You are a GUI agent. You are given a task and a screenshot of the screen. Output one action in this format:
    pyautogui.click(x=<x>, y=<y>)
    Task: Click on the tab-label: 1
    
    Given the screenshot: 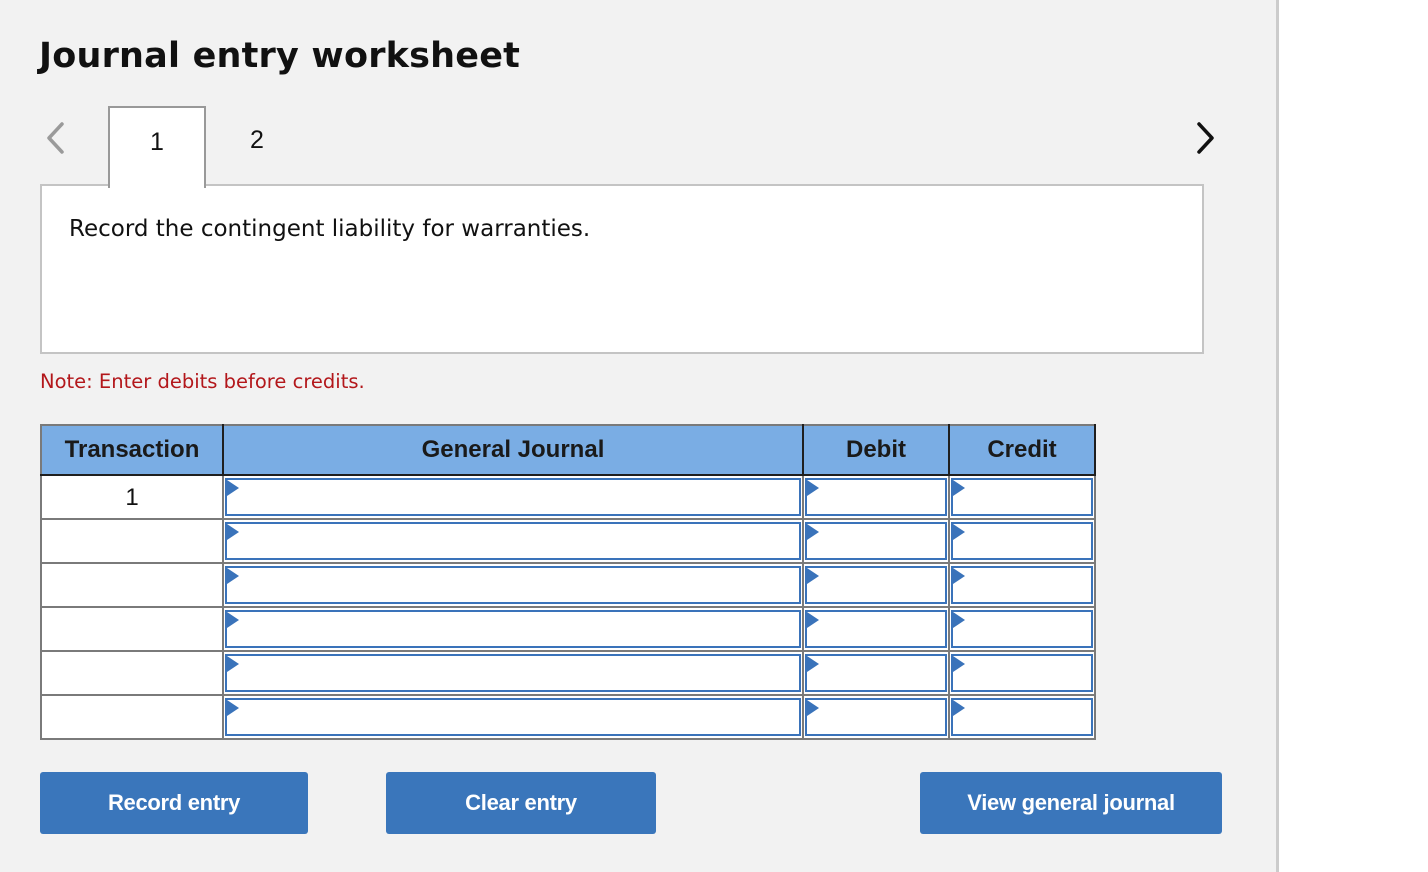 What is the action you would take?
    pyautogui.click(x=157, y=141)
    